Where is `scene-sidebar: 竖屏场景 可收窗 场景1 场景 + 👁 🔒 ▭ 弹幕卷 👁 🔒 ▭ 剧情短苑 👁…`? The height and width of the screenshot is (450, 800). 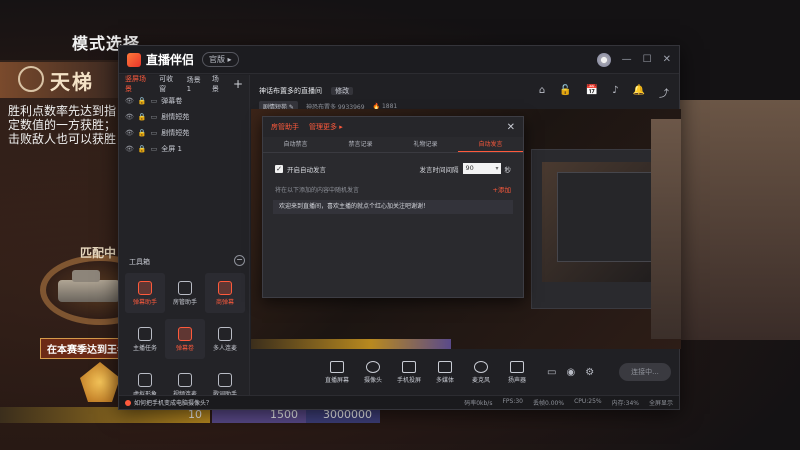
scene-sidebar: 竖屏场景 可收窗 场景1 场景 + 👁 🔒 ▭ 弹幕卷 👁 🔒 ▭ 剧情短苑 👁… is located at coordinates (184, 236).